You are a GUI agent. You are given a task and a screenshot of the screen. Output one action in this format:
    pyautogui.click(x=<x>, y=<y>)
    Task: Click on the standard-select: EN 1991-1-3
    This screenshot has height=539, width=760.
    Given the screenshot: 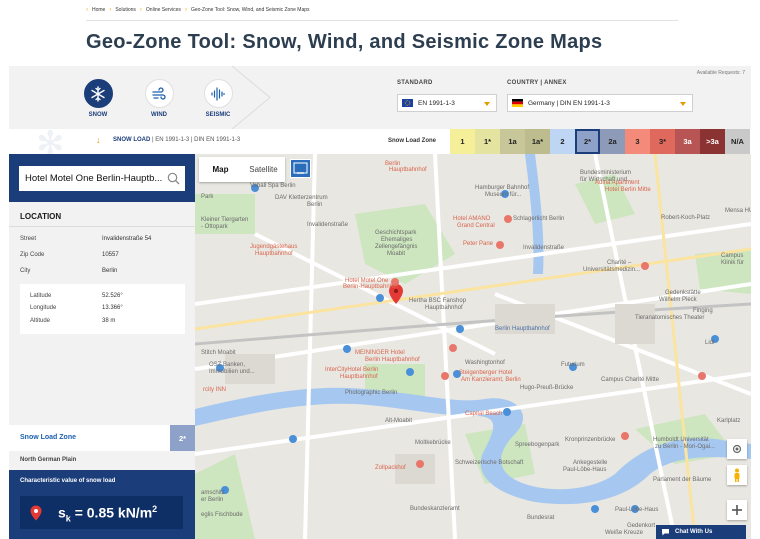 What is the action you would take?
    pyautogui.click(x=447, y=103)
    